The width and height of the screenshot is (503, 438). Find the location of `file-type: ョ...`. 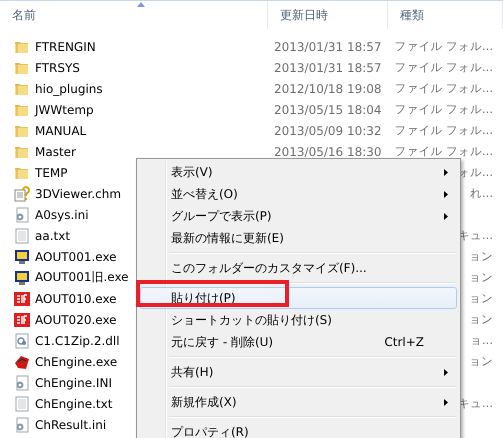

file-type: ョ... is located at coordinates (482, 340).